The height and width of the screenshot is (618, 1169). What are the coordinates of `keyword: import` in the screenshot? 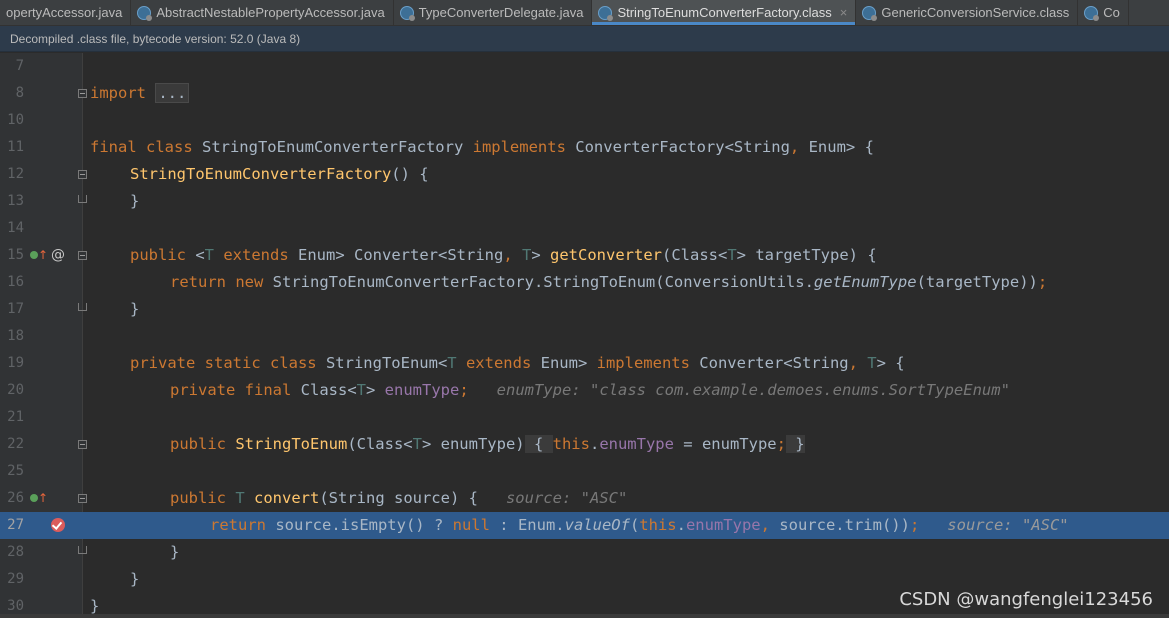 It's located at (118, 93).